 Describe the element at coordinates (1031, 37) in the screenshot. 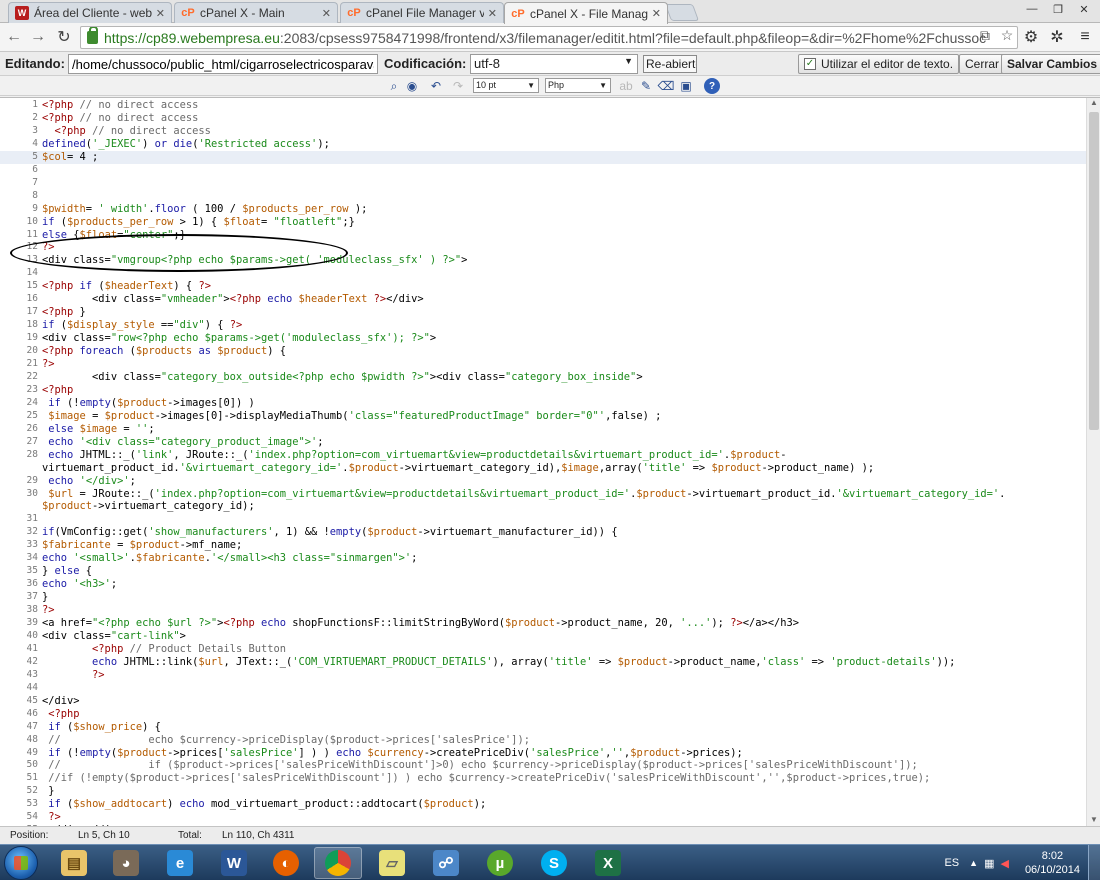

I see `extension-gear-icon: ⚙` at that location.